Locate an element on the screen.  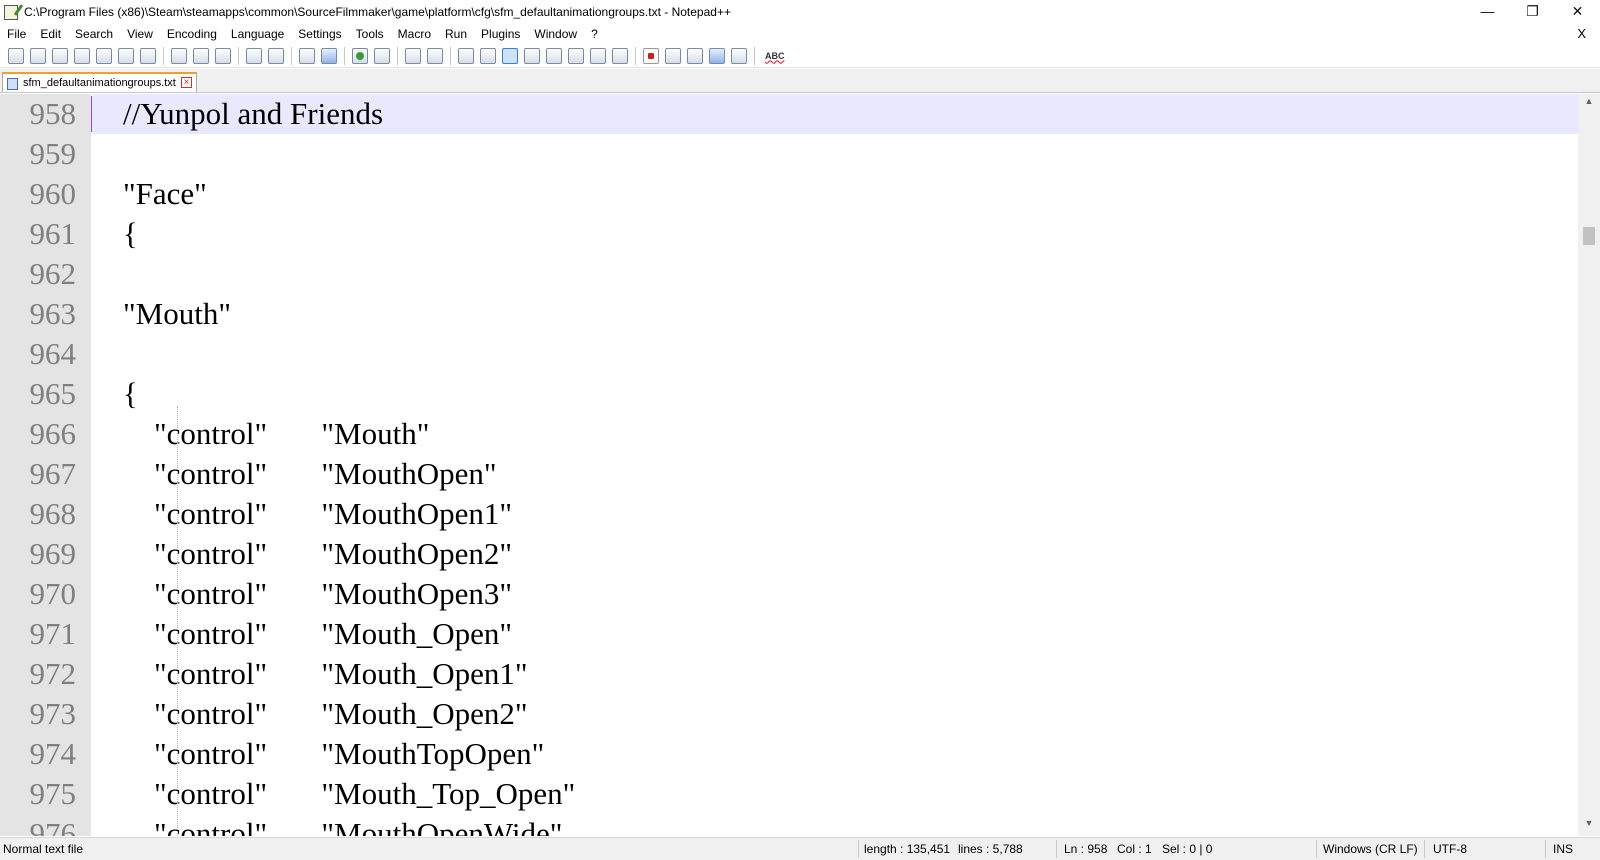
code-line: "Face" is located at coordinates (835, 194).